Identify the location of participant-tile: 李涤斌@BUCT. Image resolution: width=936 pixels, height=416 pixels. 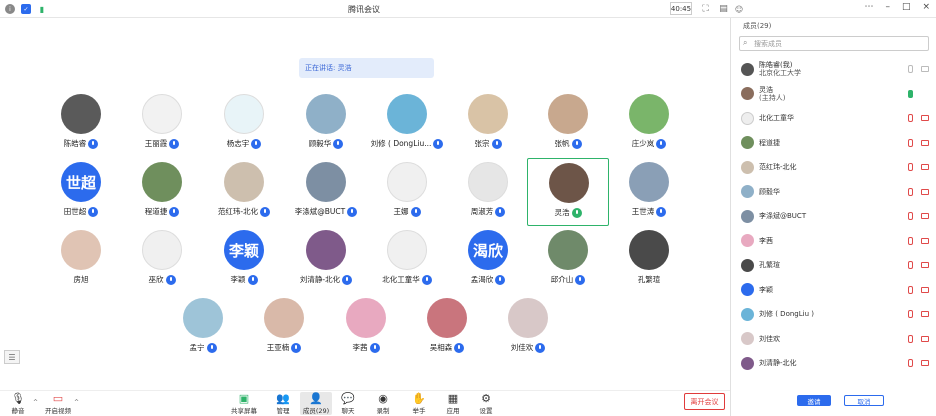
(326, 192).